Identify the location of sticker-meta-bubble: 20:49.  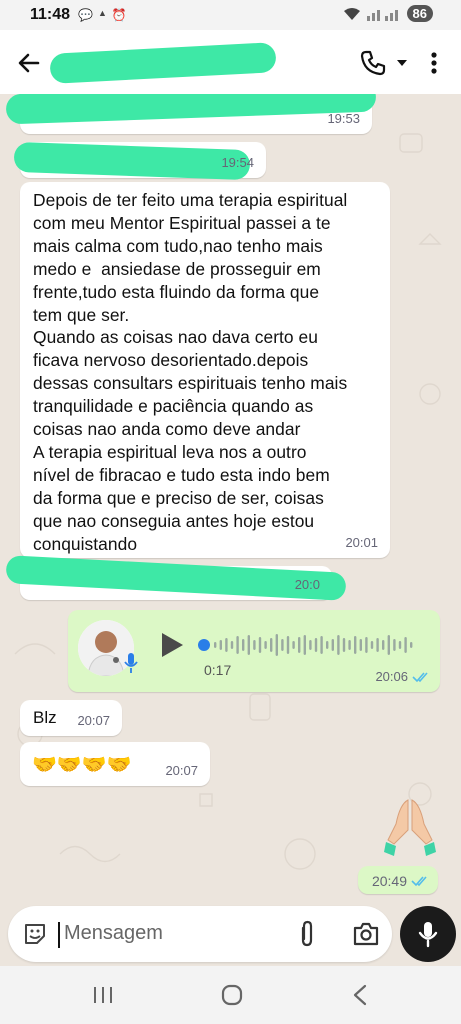
(398, 880).